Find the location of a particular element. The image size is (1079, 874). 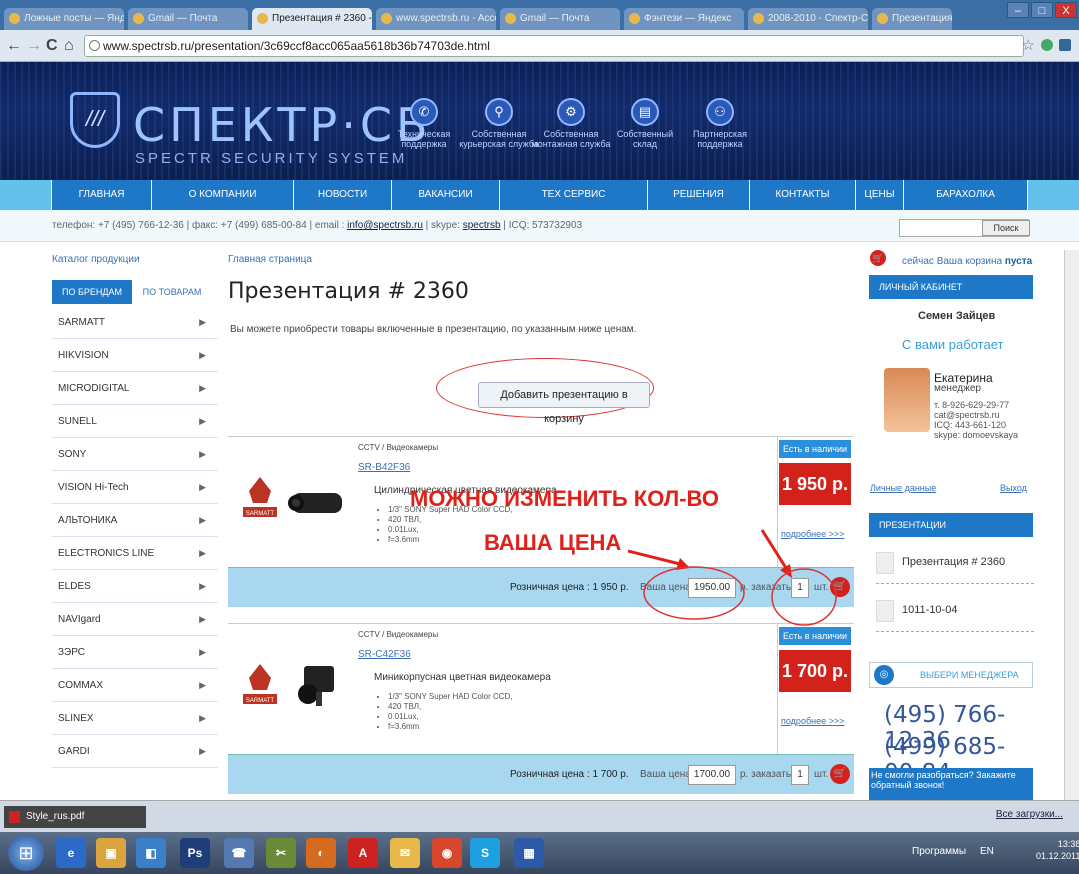

acrobat-icon: A is located at coordinates (363, 853).